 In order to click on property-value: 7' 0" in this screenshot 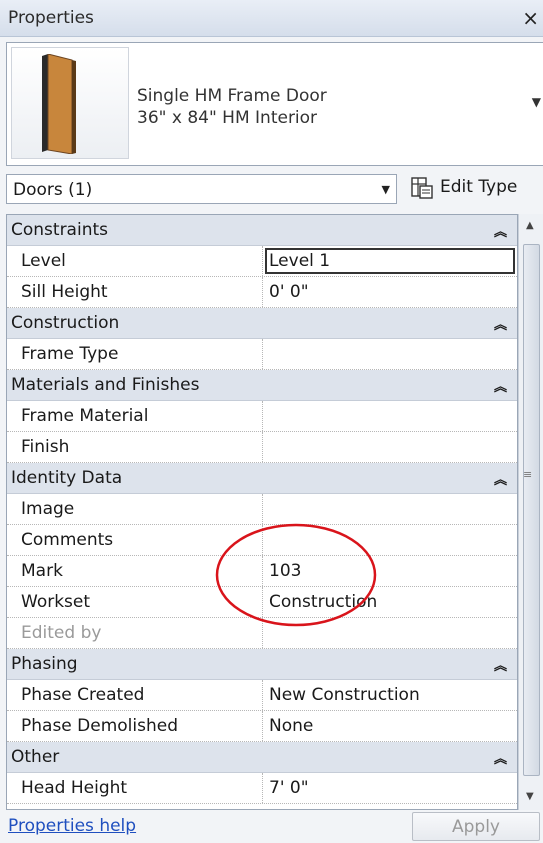, I will do `click(289, 788)`.